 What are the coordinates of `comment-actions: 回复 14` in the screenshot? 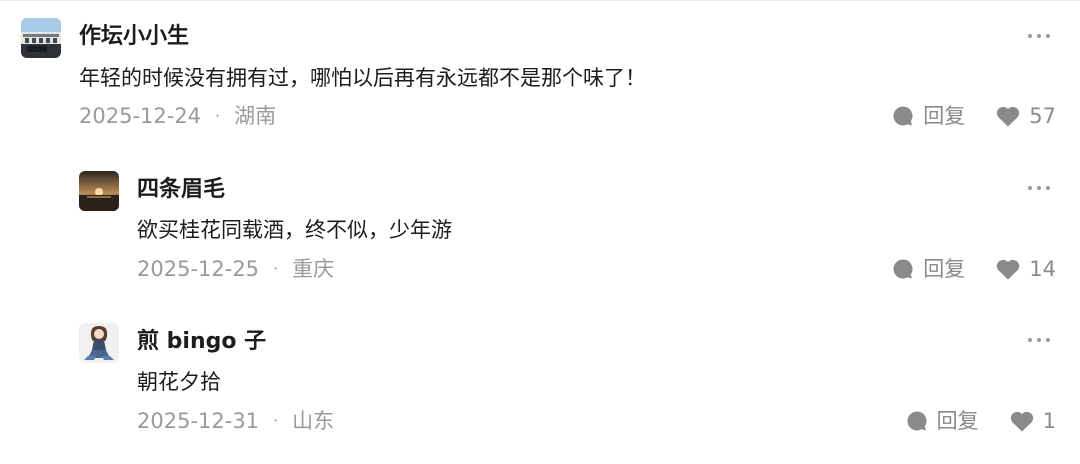 It's located at (973, 269).